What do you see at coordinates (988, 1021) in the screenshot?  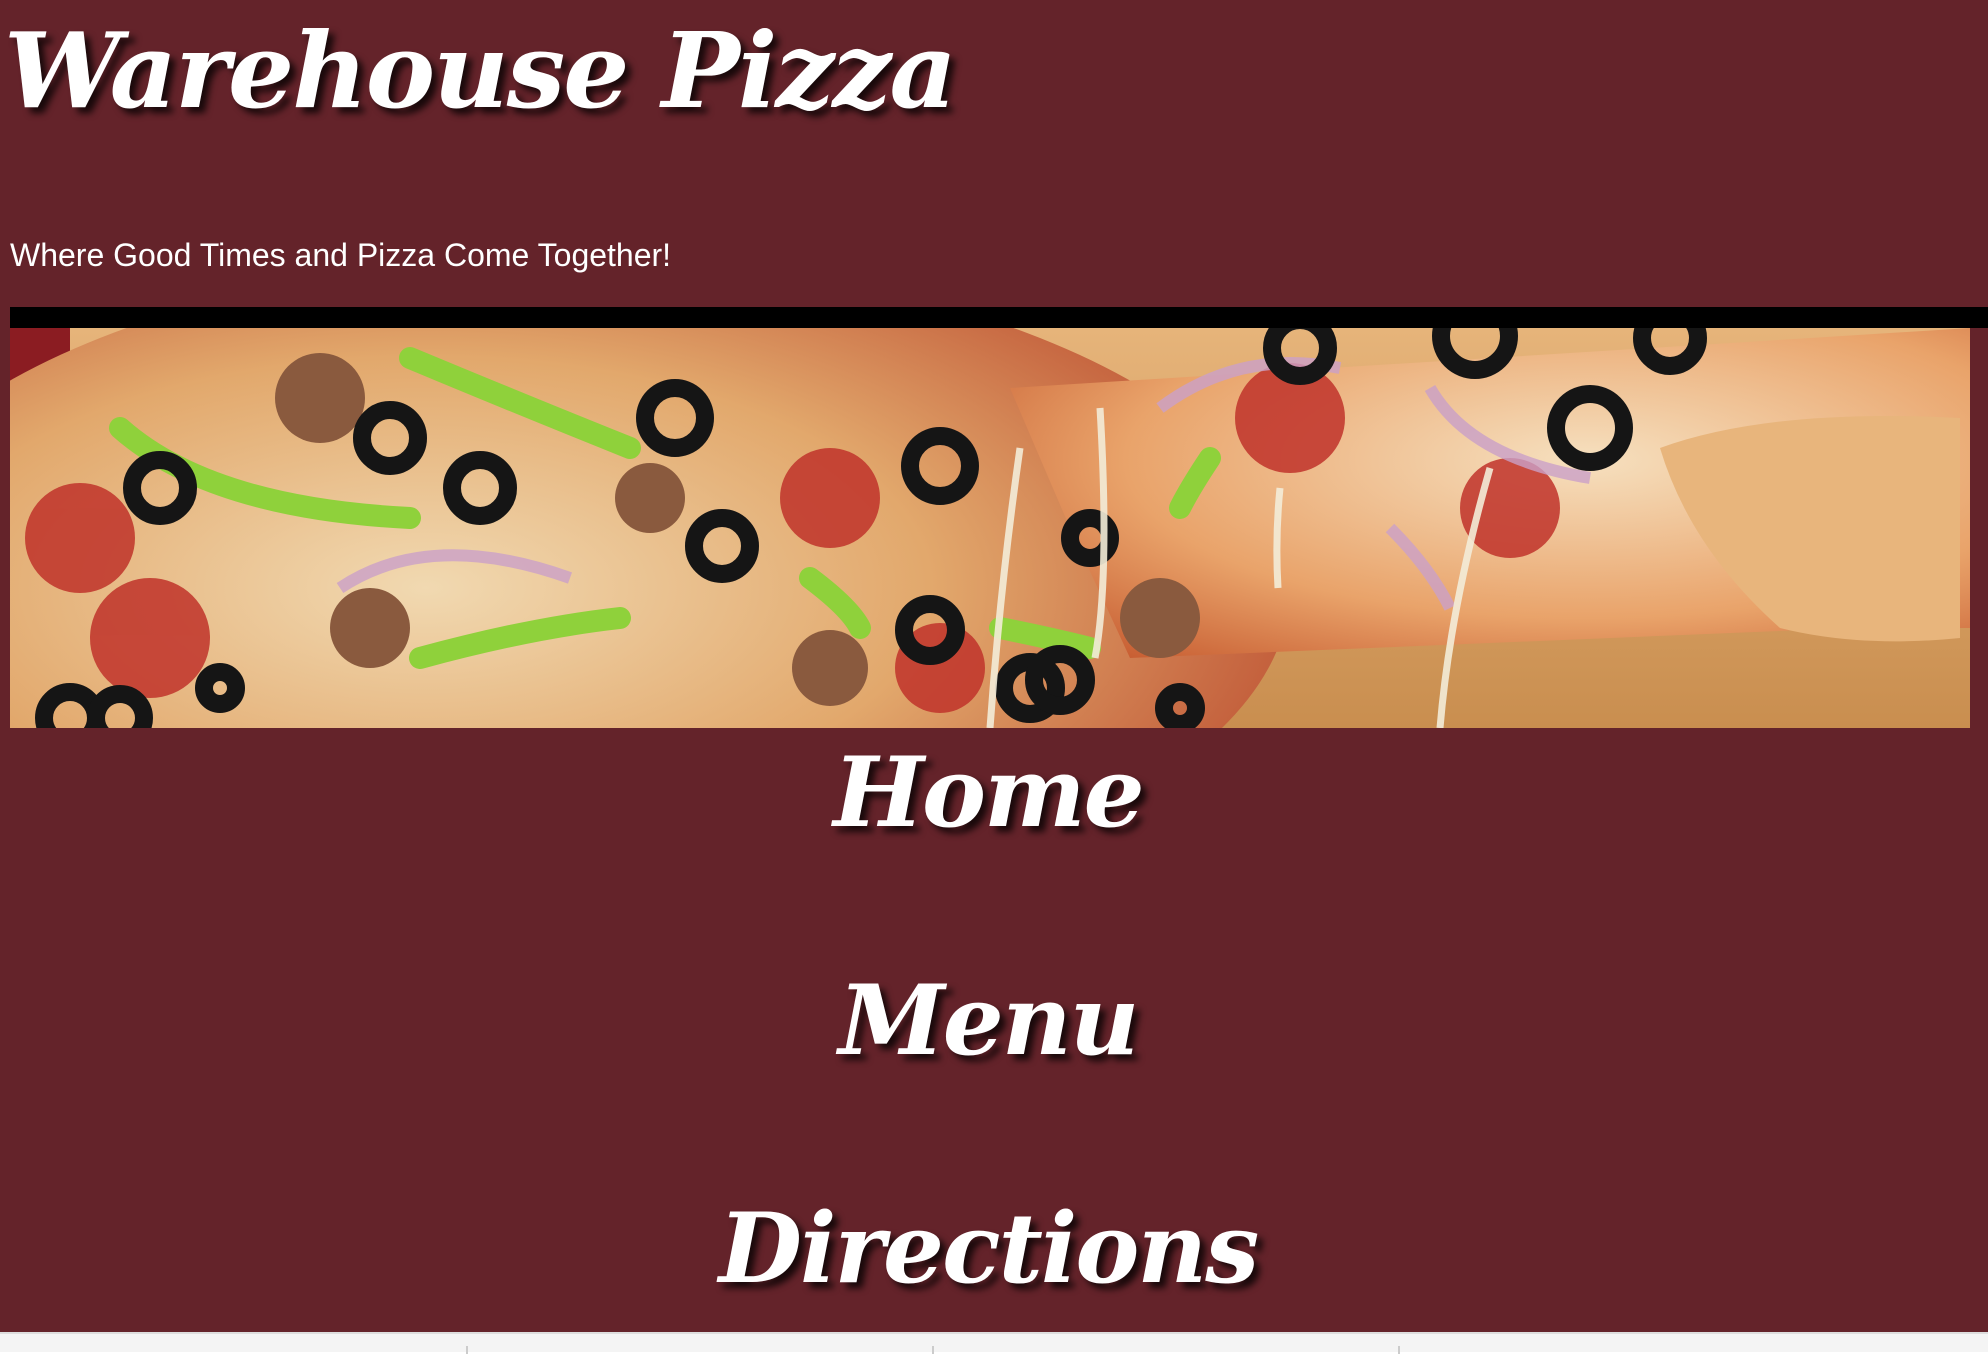 I see `nav-menu-link: Menu` at bounding box center [988, 1021].